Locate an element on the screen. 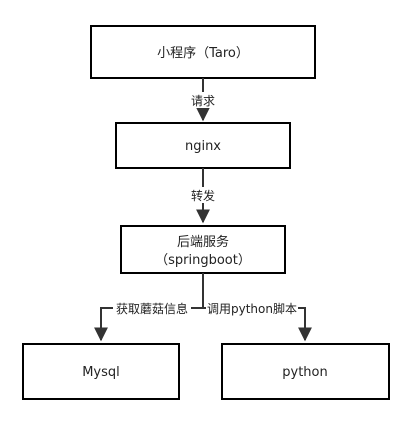 The image size is (414, 424). node-python-label: python is located at coordinates (304, 372).